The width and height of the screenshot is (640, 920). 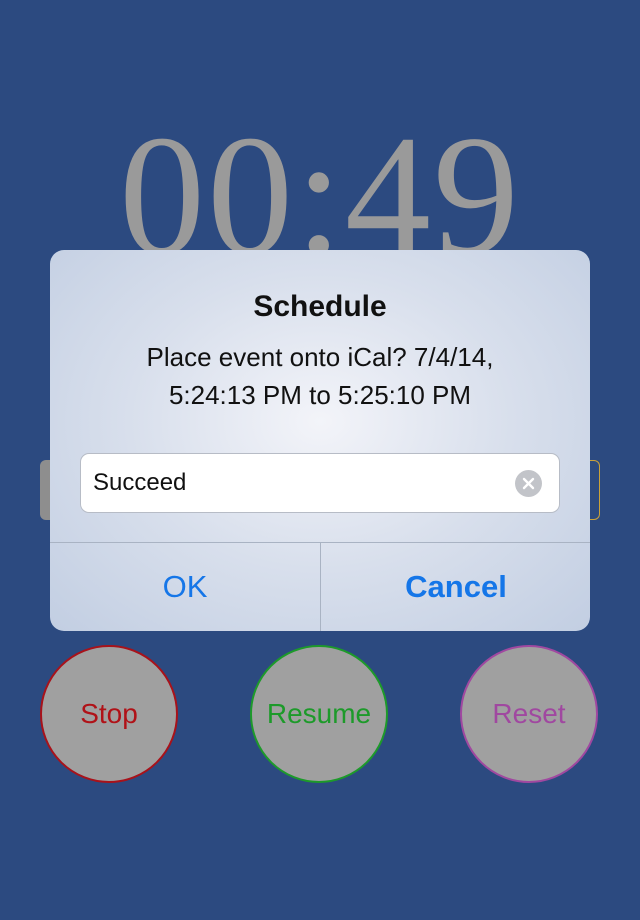 I want to click on dialog-message-line-2: 5:24:13 PM to 5:25:10 PM, so click(x=320, y=395).